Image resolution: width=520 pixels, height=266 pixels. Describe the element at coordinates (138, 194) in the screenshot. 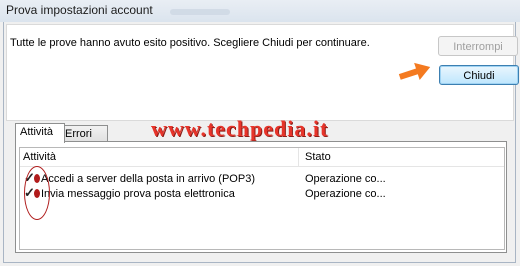

I see `row-task: Invia messaggio prova posta elettronica` at that location.